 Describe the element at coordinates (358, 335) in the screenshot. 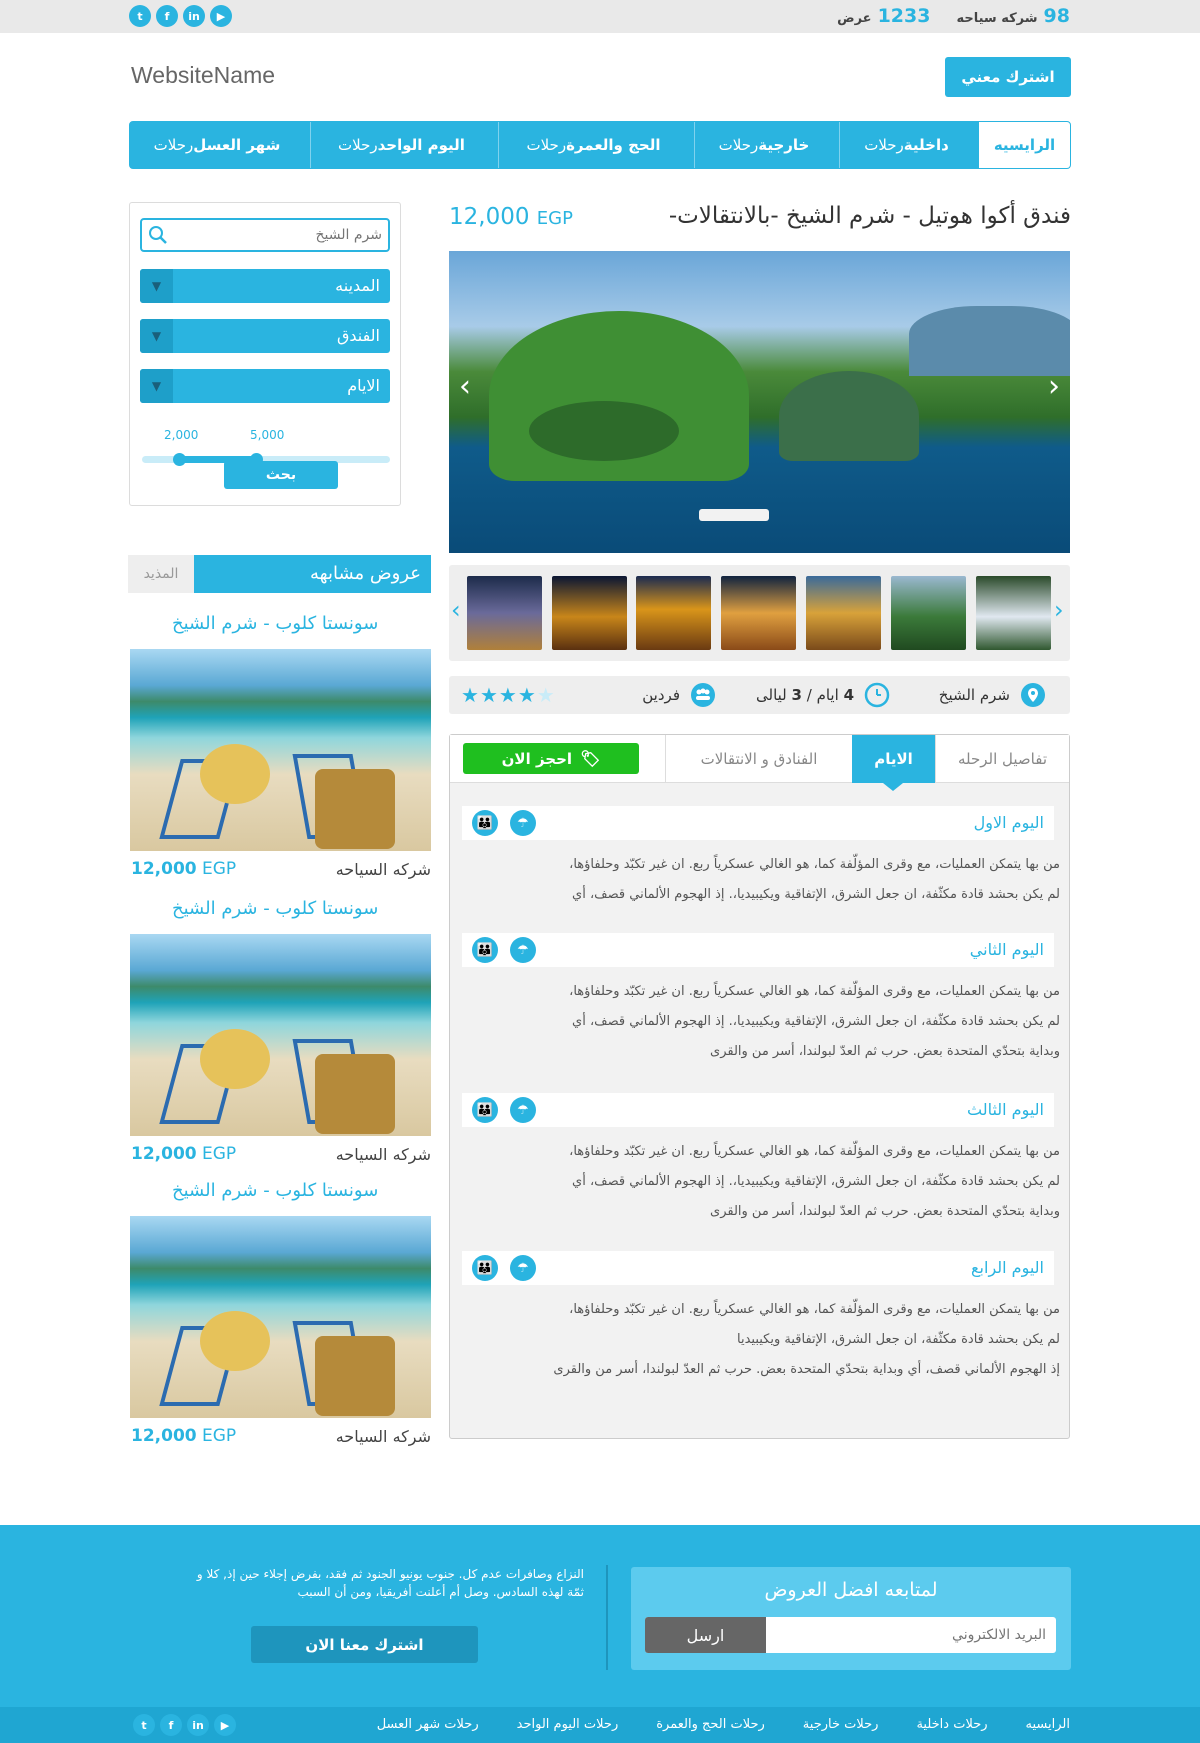

I see `hotel-select-label: الفندق` at that location.